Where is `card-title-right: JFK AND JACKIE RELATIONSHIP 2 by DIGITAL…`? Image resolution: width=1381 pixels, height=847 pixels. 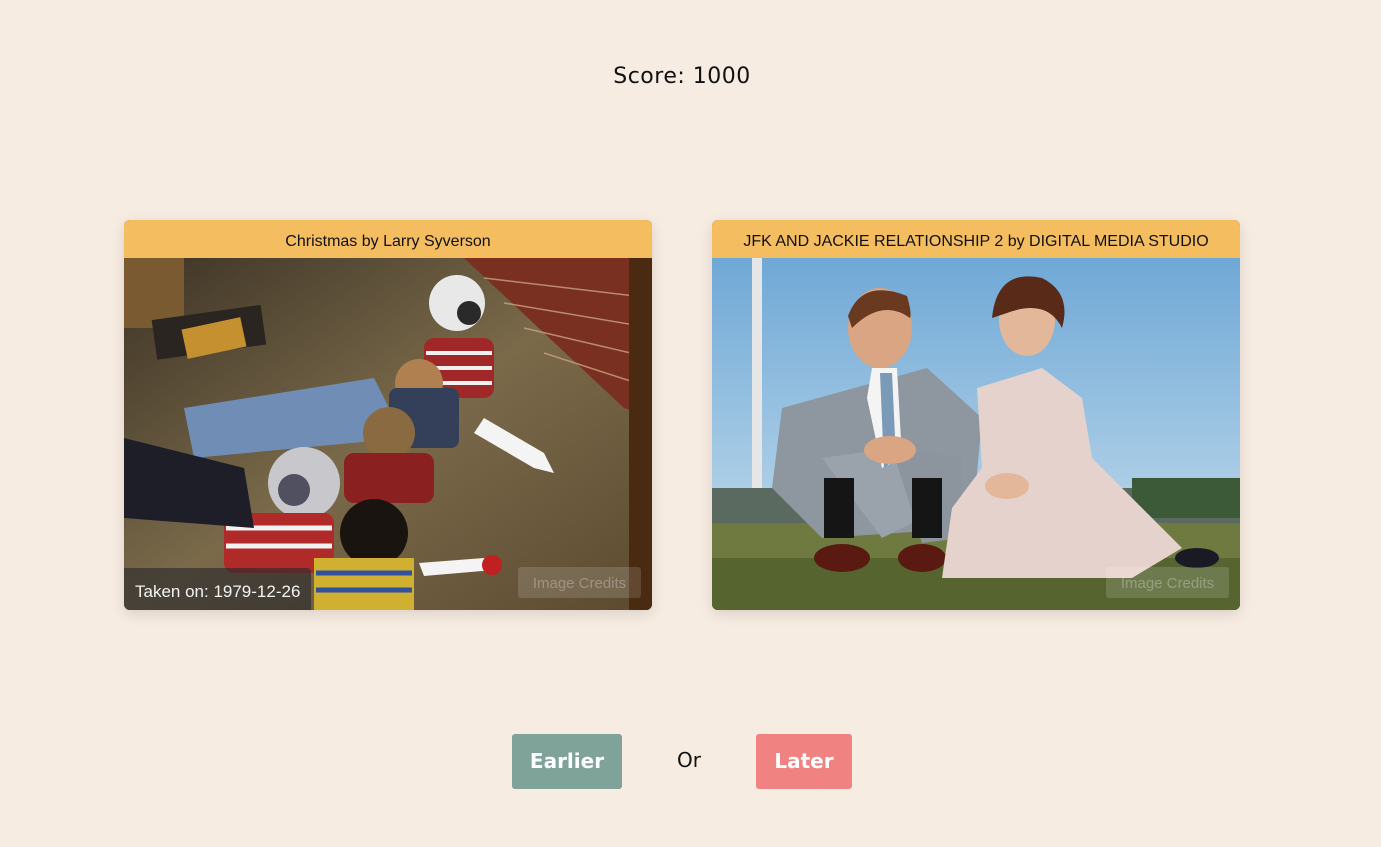
card-title-right: JFK AND JACKIE RELATIONSHIP 2 by DIGITAL… is located at coordinates (976, 239).